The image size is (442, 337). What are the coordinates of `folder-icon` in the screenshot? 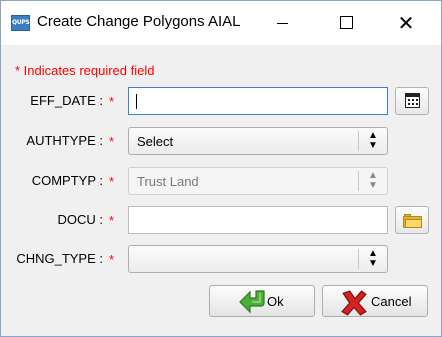 It's located at (412, 221).